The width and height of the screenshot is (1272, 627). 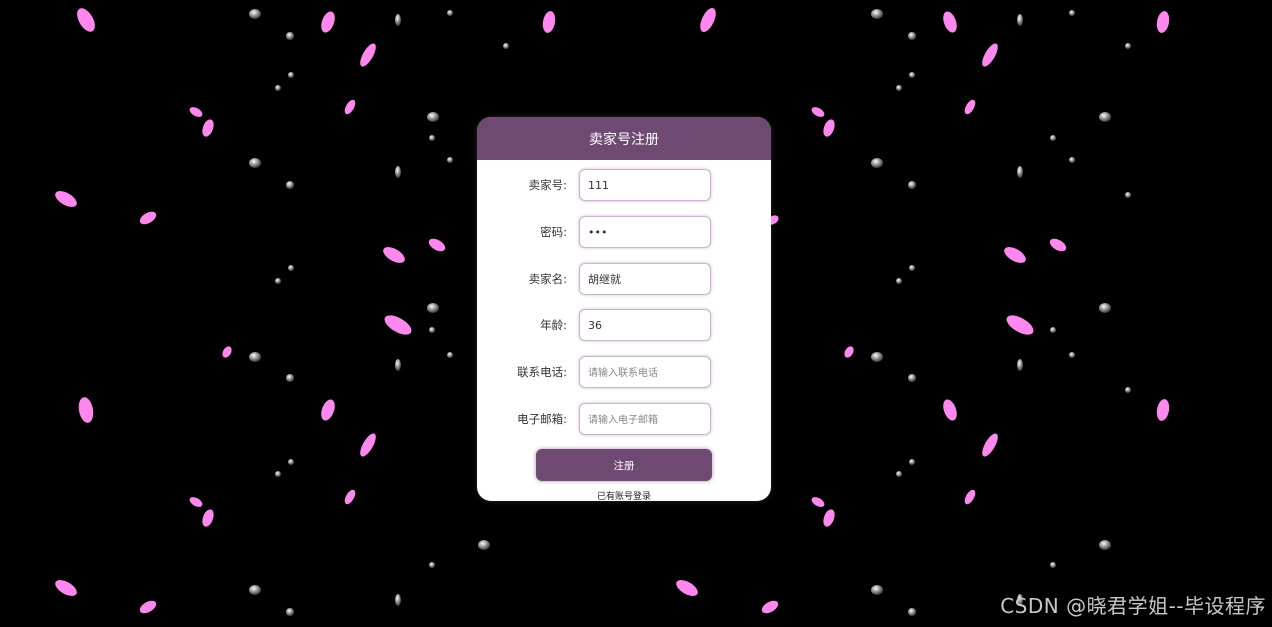 What do you see at coordinates (1133, 606) in the screenshot?
I see `watermark: CSDN @晓君学姐--毕设程序` at bounding box center [1133, 606].